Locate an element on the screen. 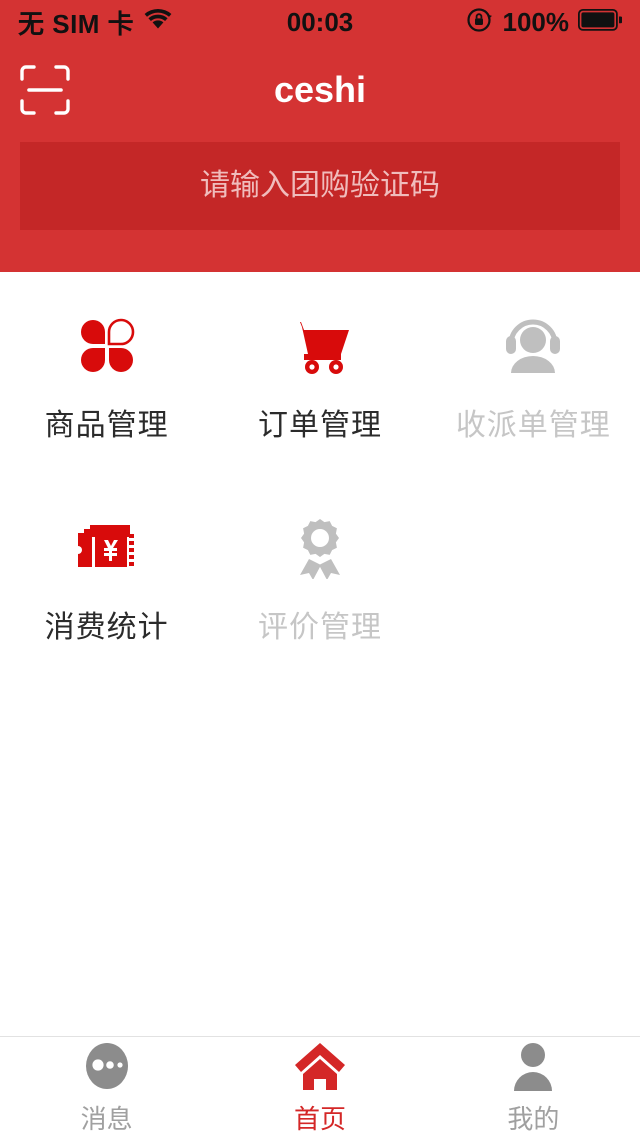  award-medal-icon is located at coordinates (320, 548).